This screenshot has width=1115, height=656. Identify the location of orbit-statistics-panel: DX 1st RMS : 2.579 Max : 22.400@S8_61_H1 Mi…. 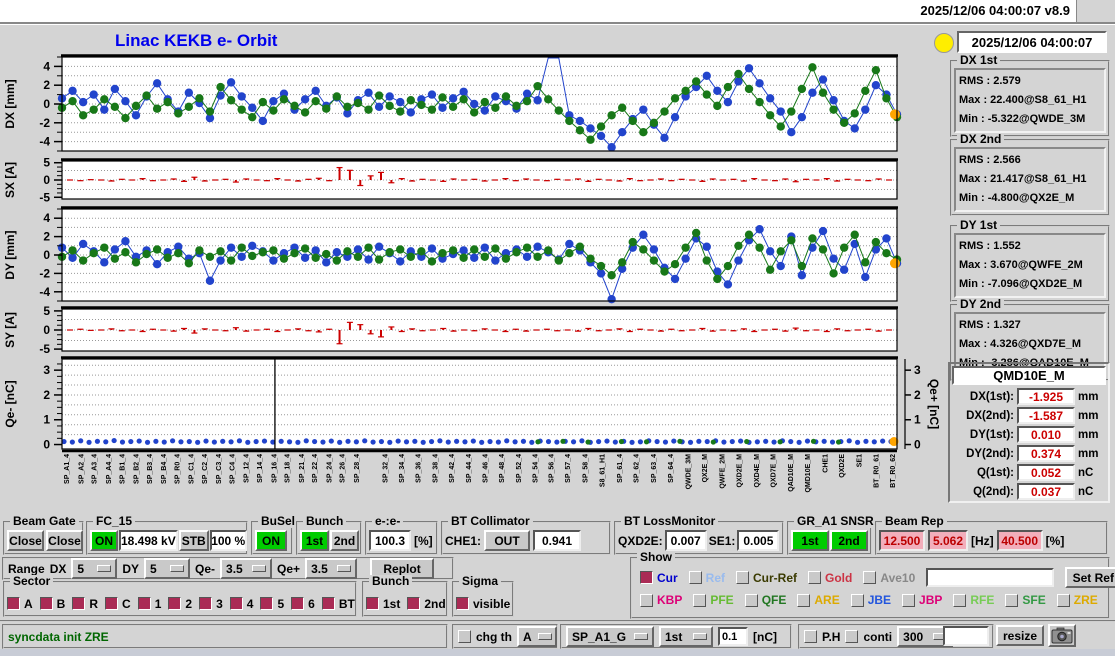
(1030, 218).